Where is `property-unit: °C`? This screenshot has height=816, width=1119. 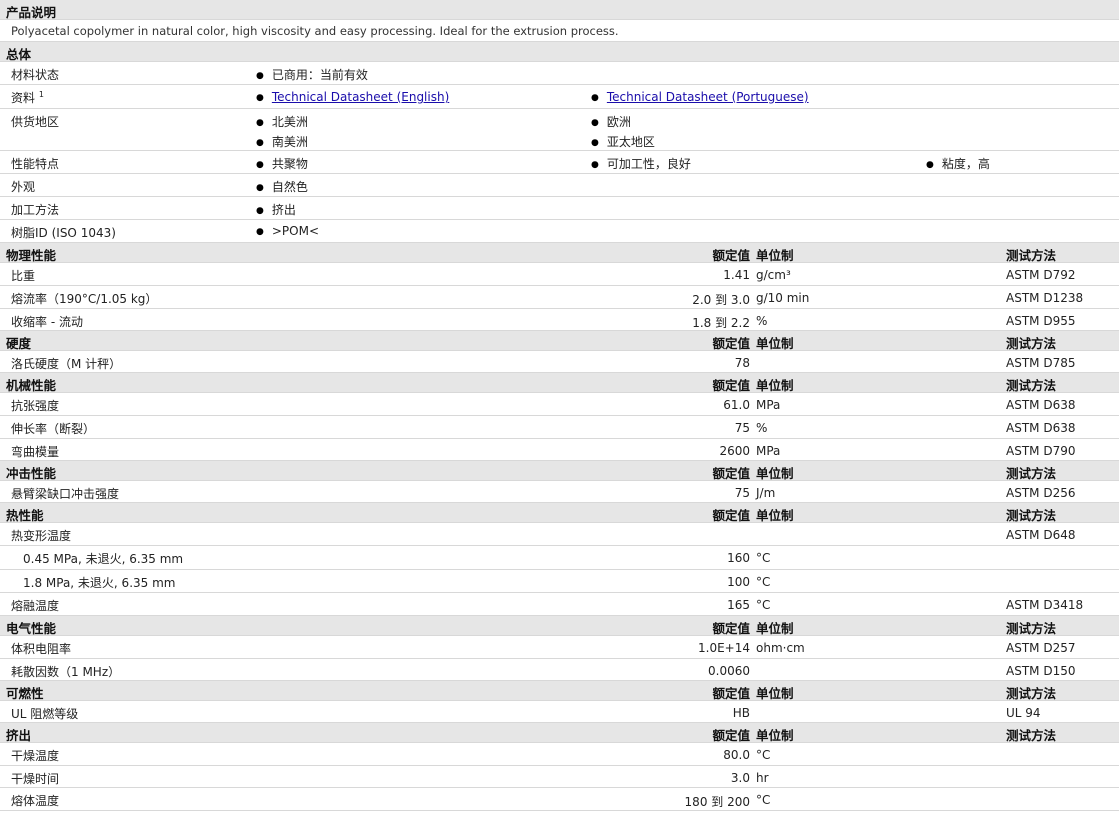 property-unit: °C is located at coordinates (763, 582).